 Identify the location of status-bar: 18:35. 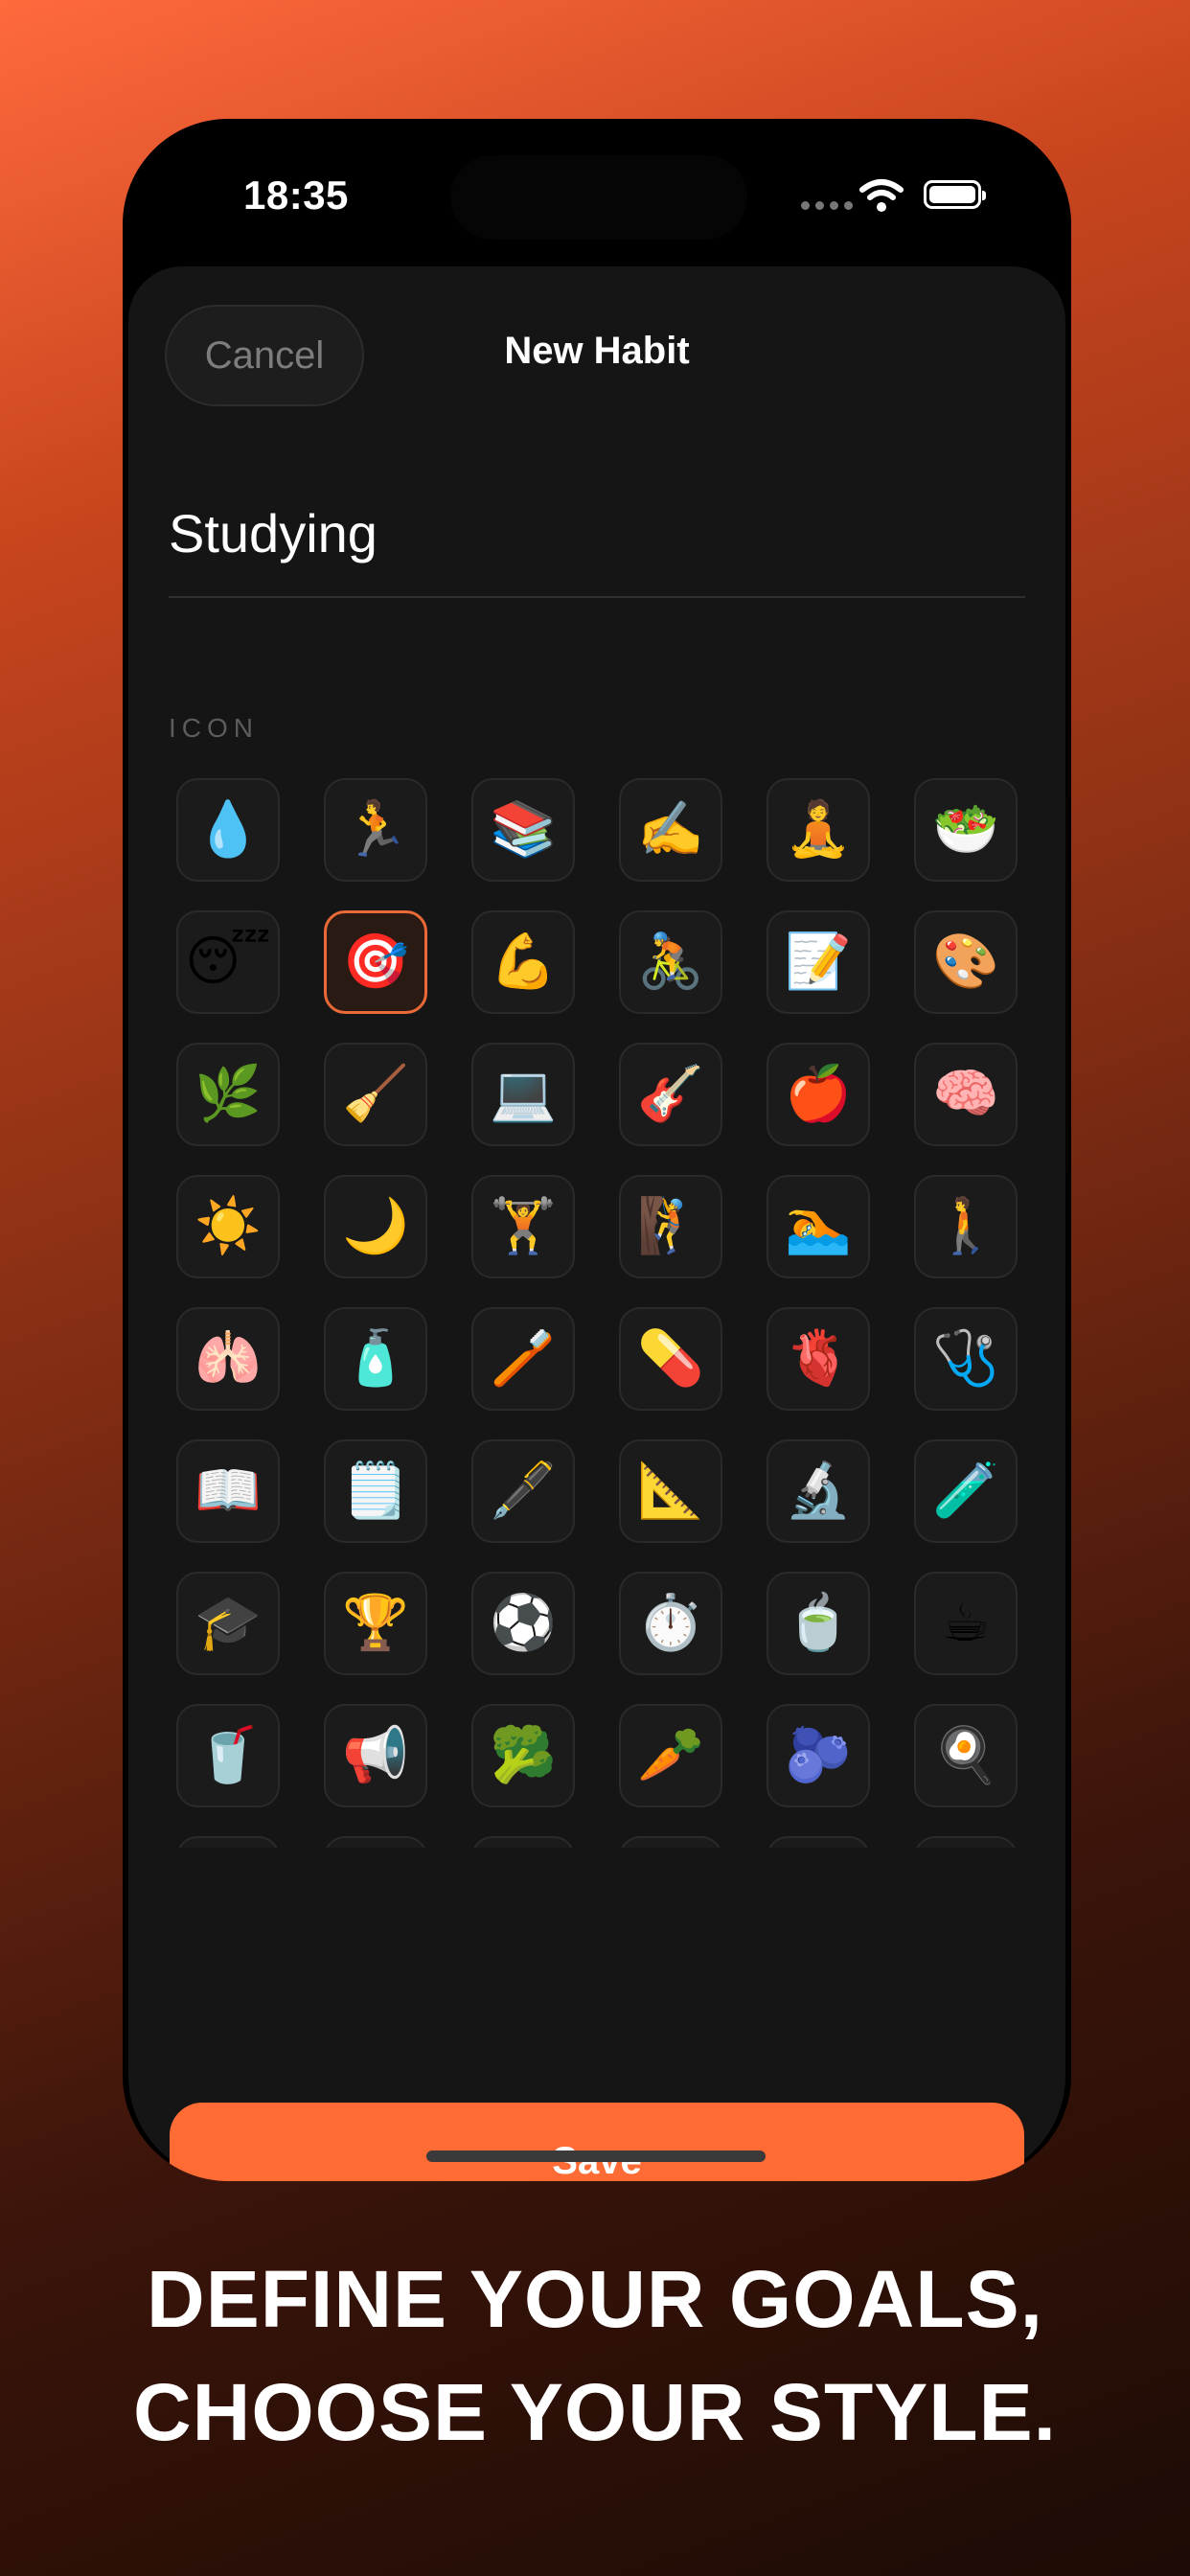
(597, 191).